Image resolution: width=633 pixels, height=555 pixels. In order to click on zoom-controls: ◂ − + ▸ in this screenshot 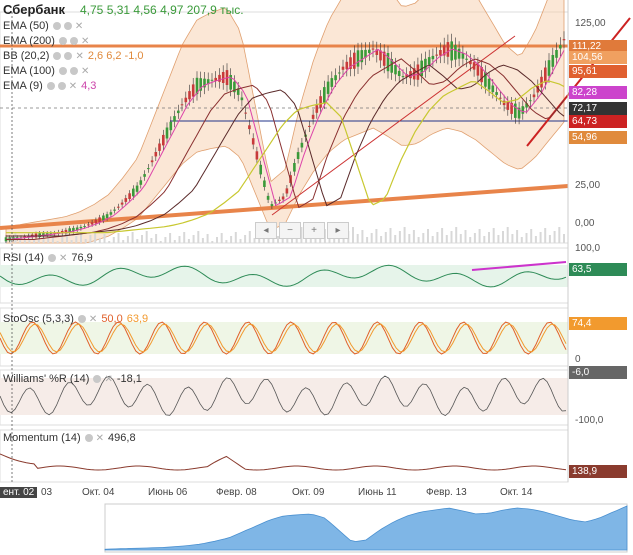, I will do `click(302, 230)`.